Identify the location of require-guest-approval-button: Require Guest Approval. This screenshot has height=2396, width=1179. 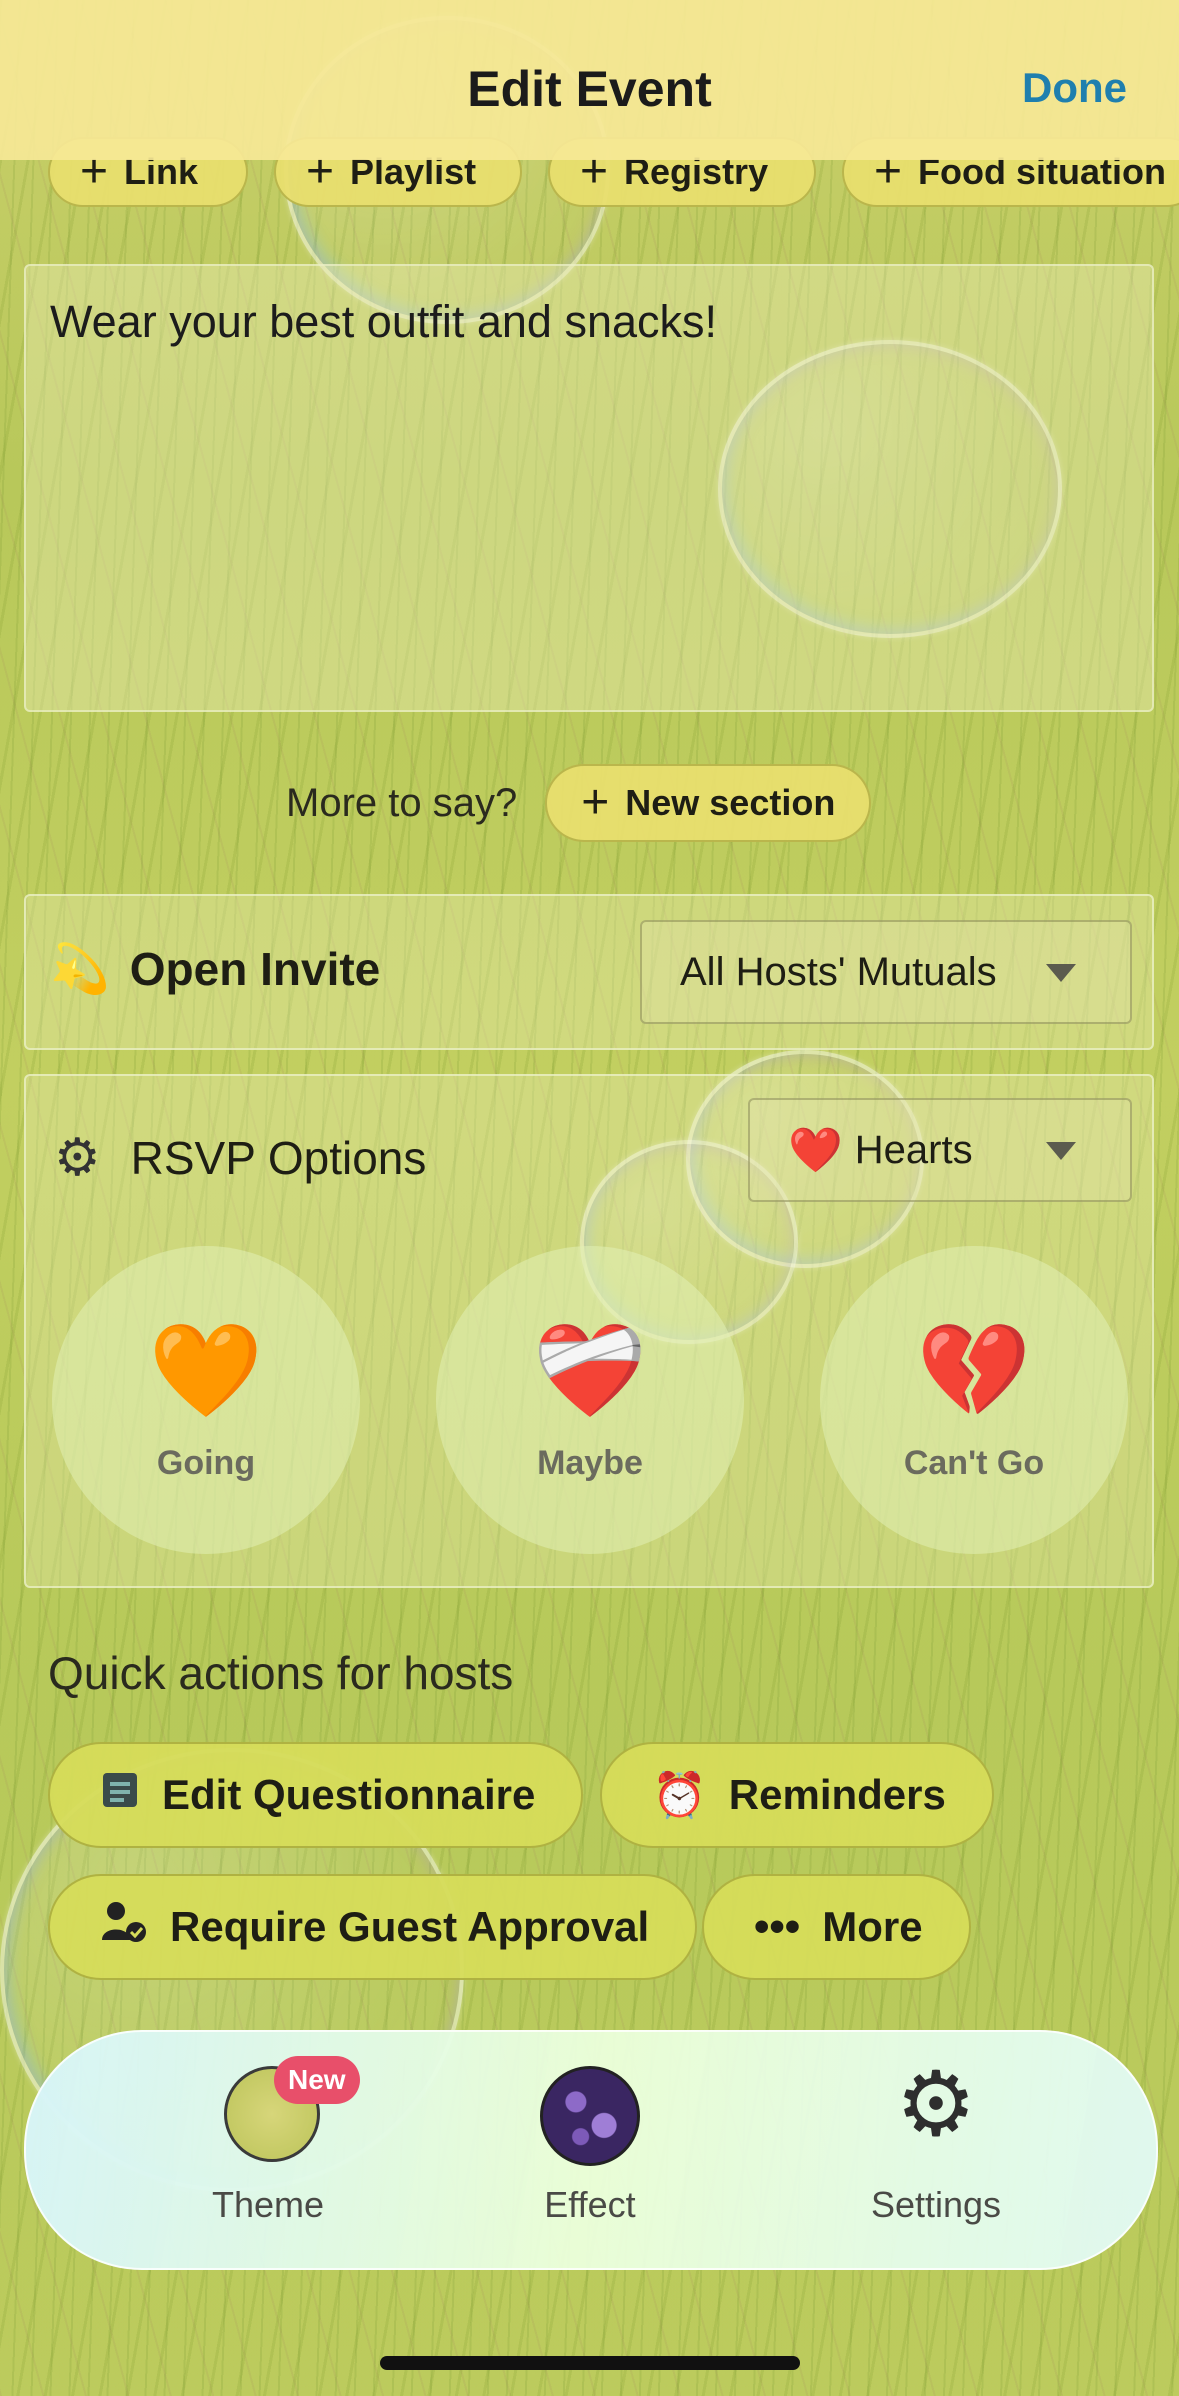
(373, 1927).